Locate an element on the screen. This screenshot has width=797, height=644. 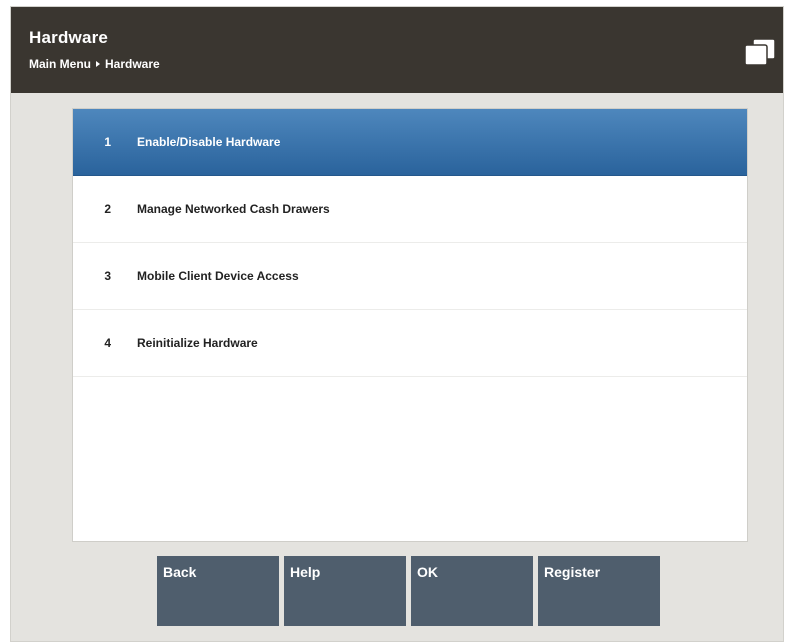
menu-item-label: Reinitialize Hardware is located at coordinates (197, 343).